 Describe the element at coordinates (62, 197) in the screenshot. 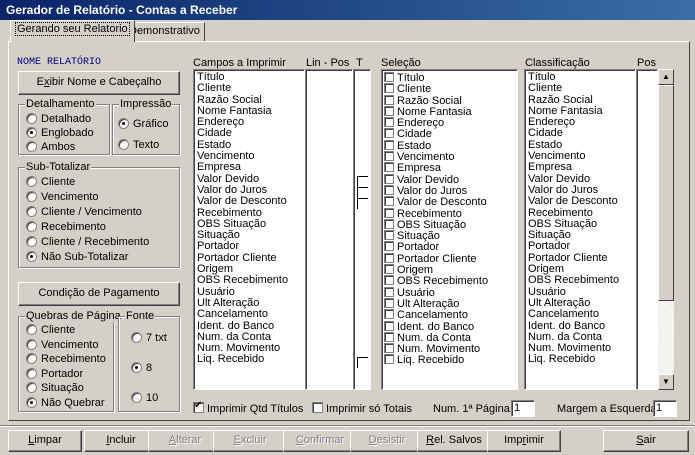

I see `subtotalizar-radio-1: Vencimento` at that location.